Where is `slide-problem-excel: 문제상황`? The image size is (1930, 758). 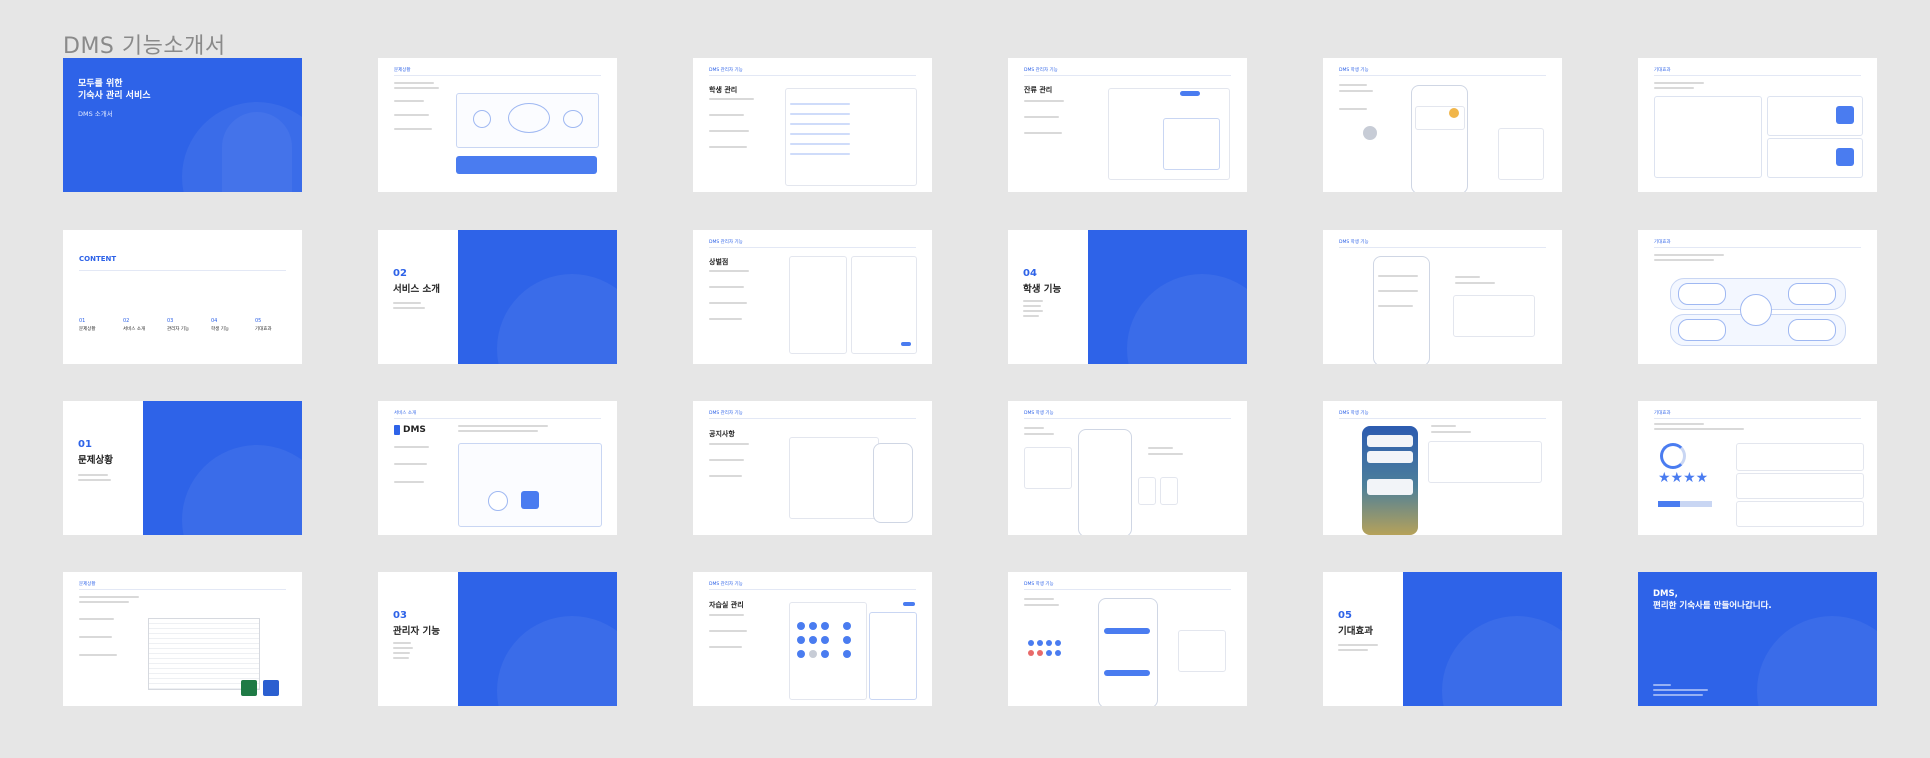
slide-problem-excel: 문제상황 is located at coordinates (182, 639).